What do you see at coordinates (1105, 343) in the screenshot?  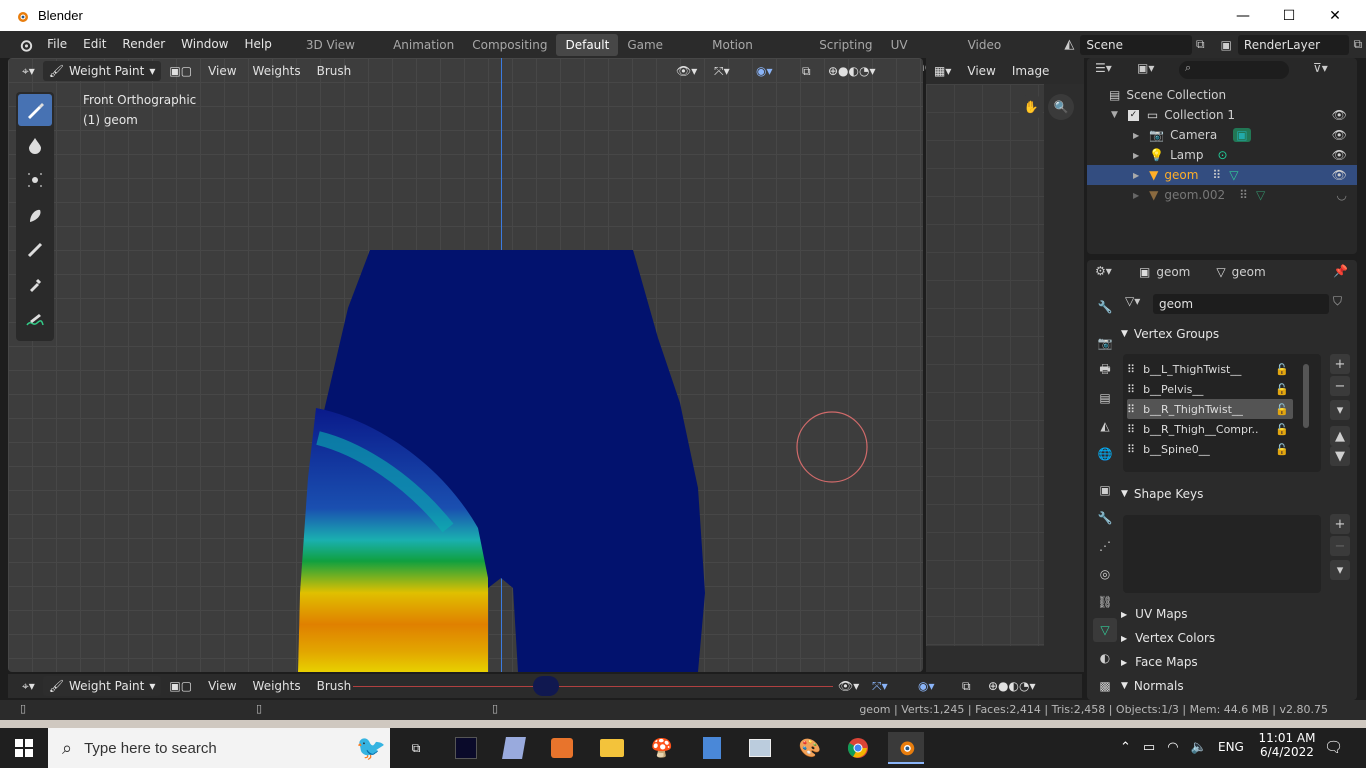 I see `render-tab-icon: 📷` at bounding box center [1105, 343].